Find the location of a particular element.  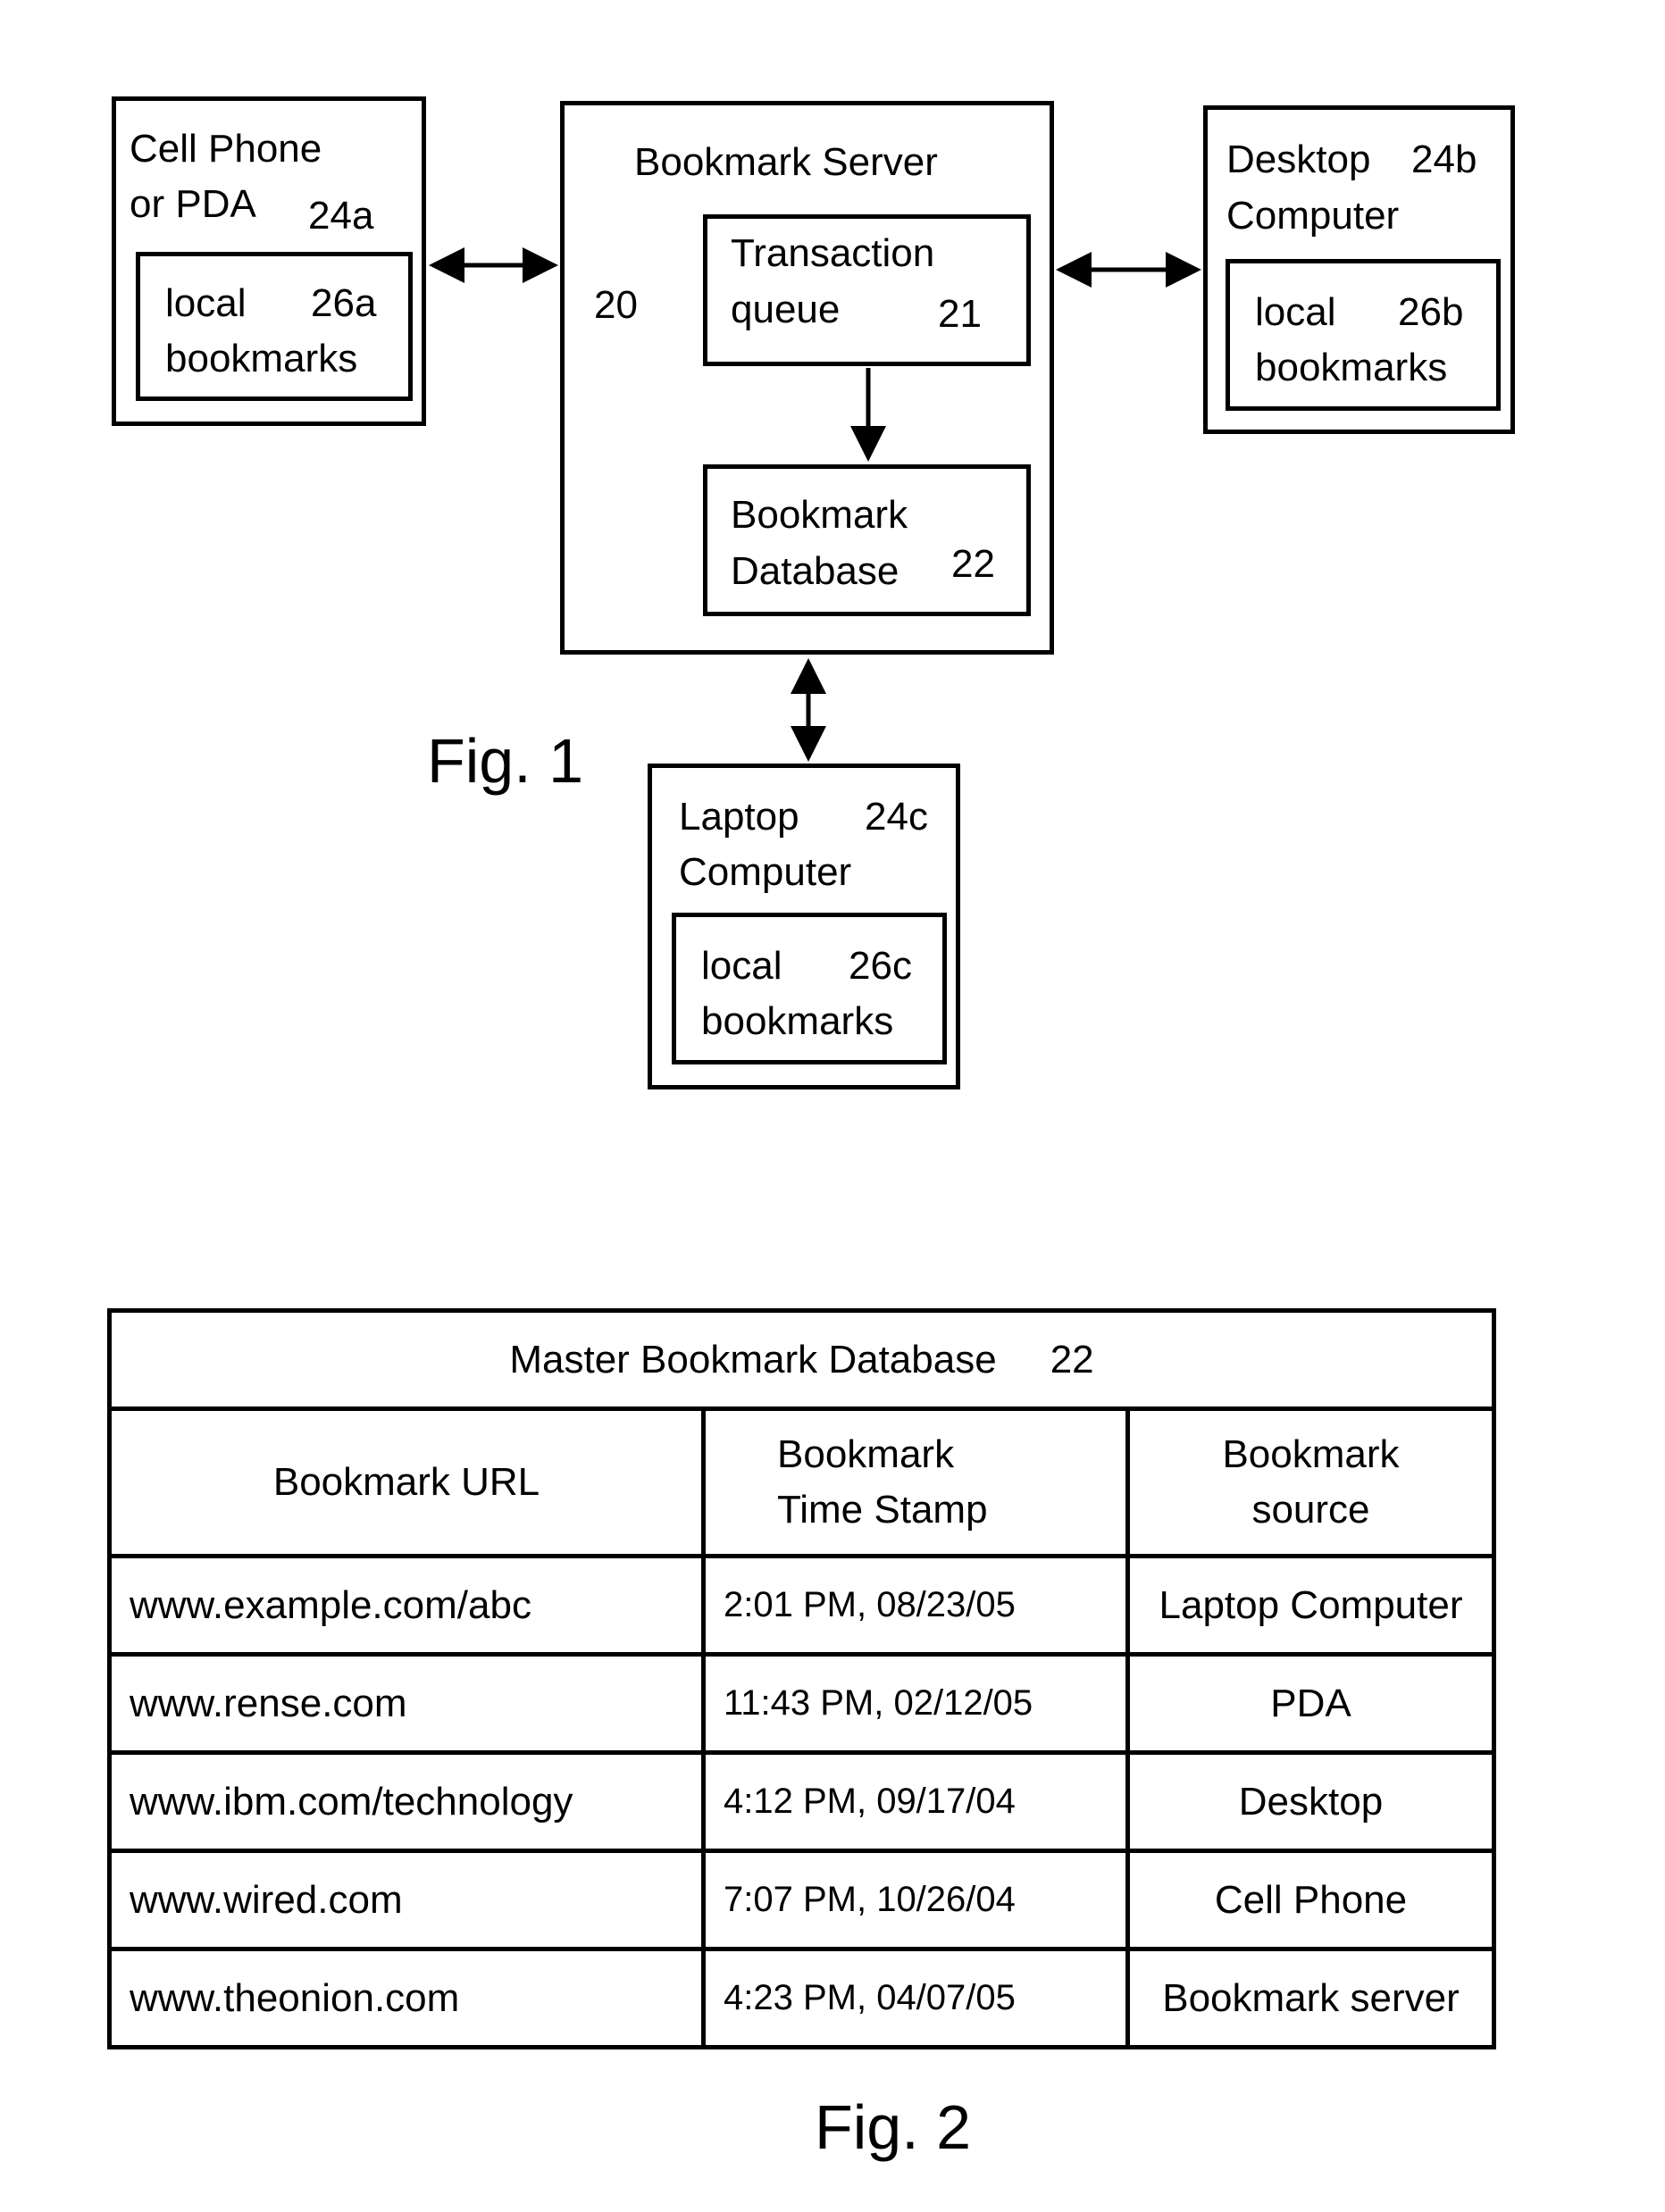

transaction-queue-ref: 21 is located at coordinates (960, 314).